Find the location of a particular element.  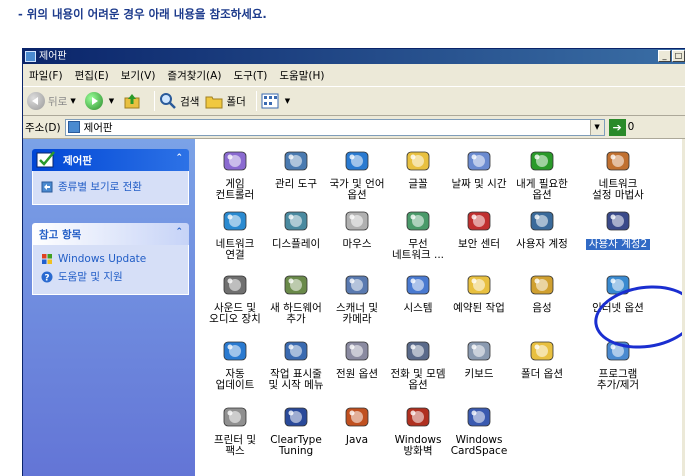

control-panel-item: 마우스 is located at coordinates (357, 227).